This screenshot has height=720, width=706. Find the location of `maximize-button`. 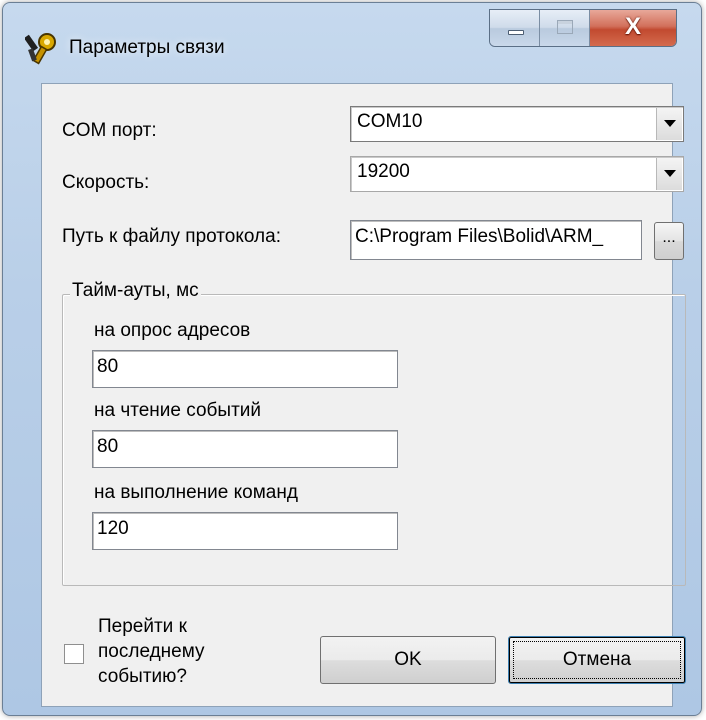

maximize-button is located at coordinates (565, 28).